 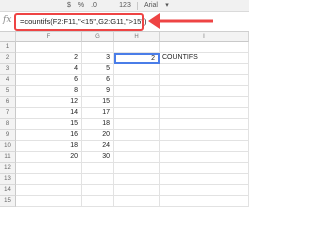 What do you see at coordinates (49, 113) in the screenshot?
I see `table-cell: 14` at bounding box center [49, 113].